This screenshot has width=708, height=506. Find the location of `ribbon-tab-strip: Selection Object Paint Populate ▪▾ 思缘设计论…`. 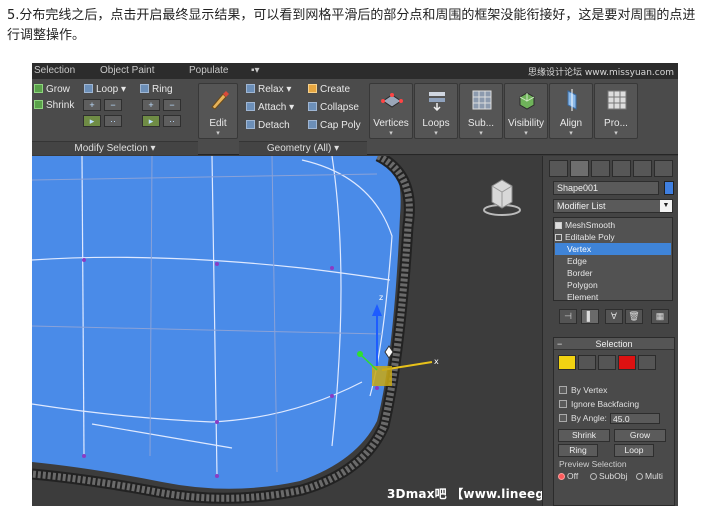

ribbon-tab-strip: Selection Object Paint Populate ▪▾ 思缘设计论… is located at coordinates (355, 71).